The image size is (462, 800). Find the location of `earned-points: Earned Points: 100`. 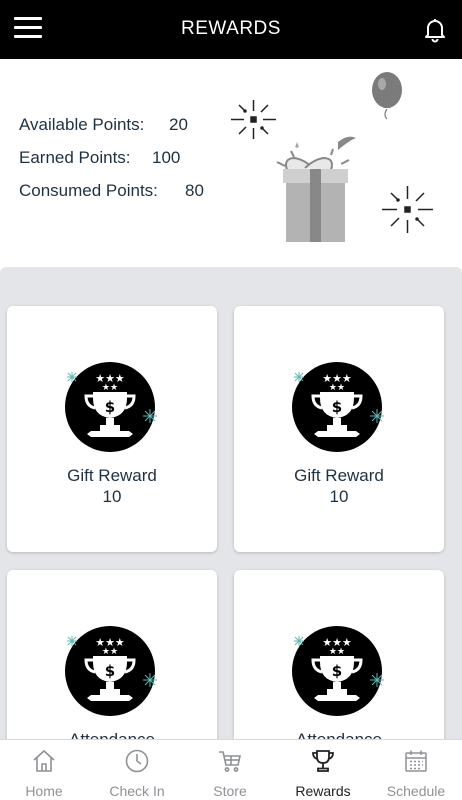

earned-points: Earned Points: 100 is located at coordinates (99, 158).